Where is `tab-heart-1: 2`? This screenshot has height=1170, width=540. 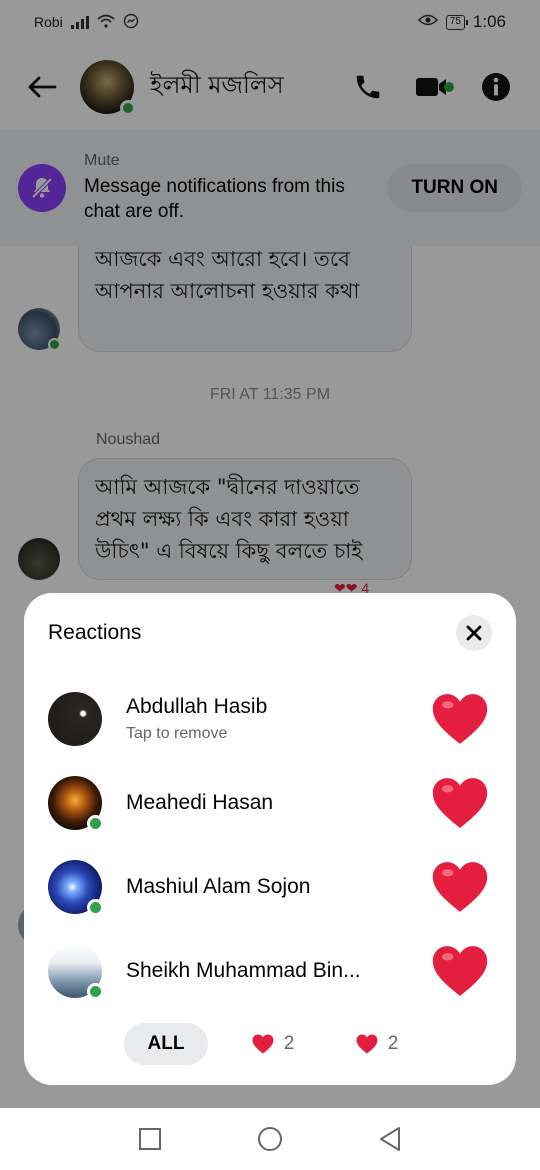 tab-heart-1: 2 is located at coordinates (273, 1044).